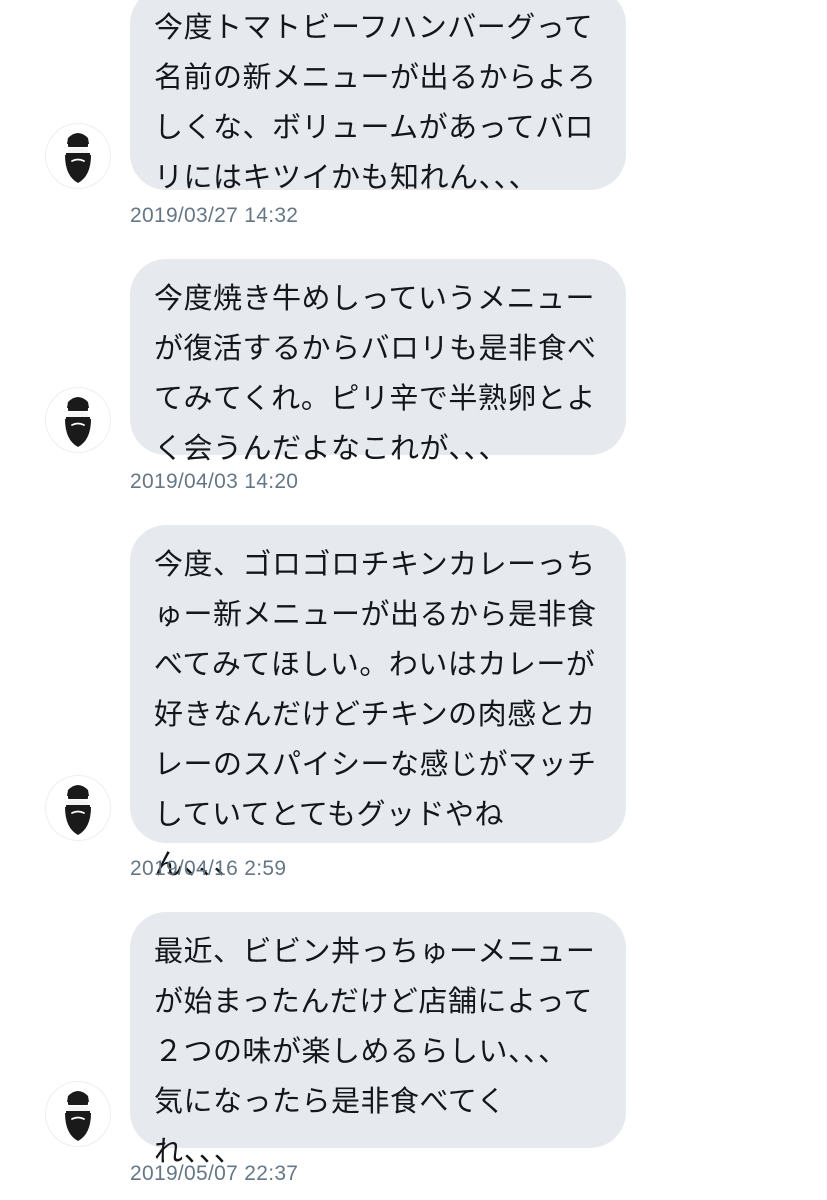 This screenshot has width=827, height=1200. I want to click on message-timestamp: 2019/04/16 2:59, so click(208, 868).